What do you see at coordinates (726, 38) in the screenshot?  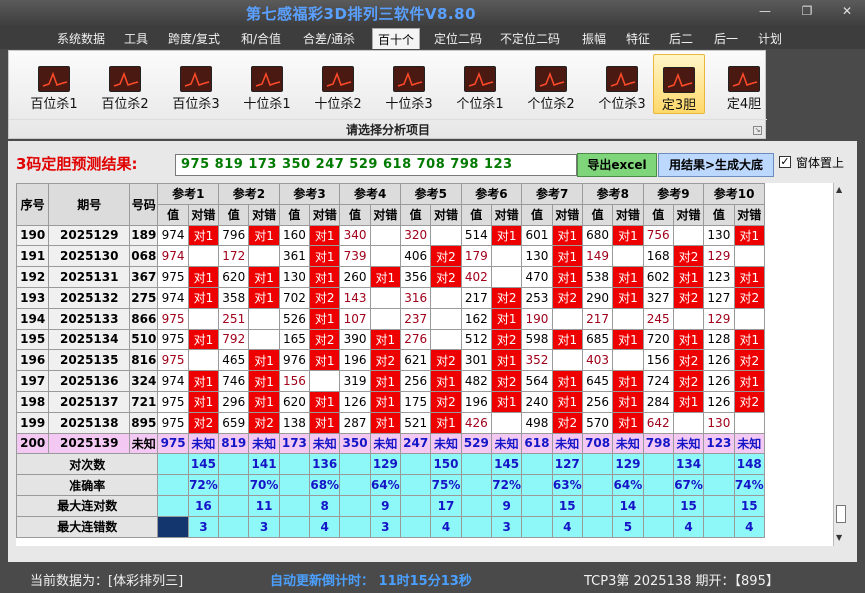 I see `menu-item: 后一` at bounding box center [726, 38].